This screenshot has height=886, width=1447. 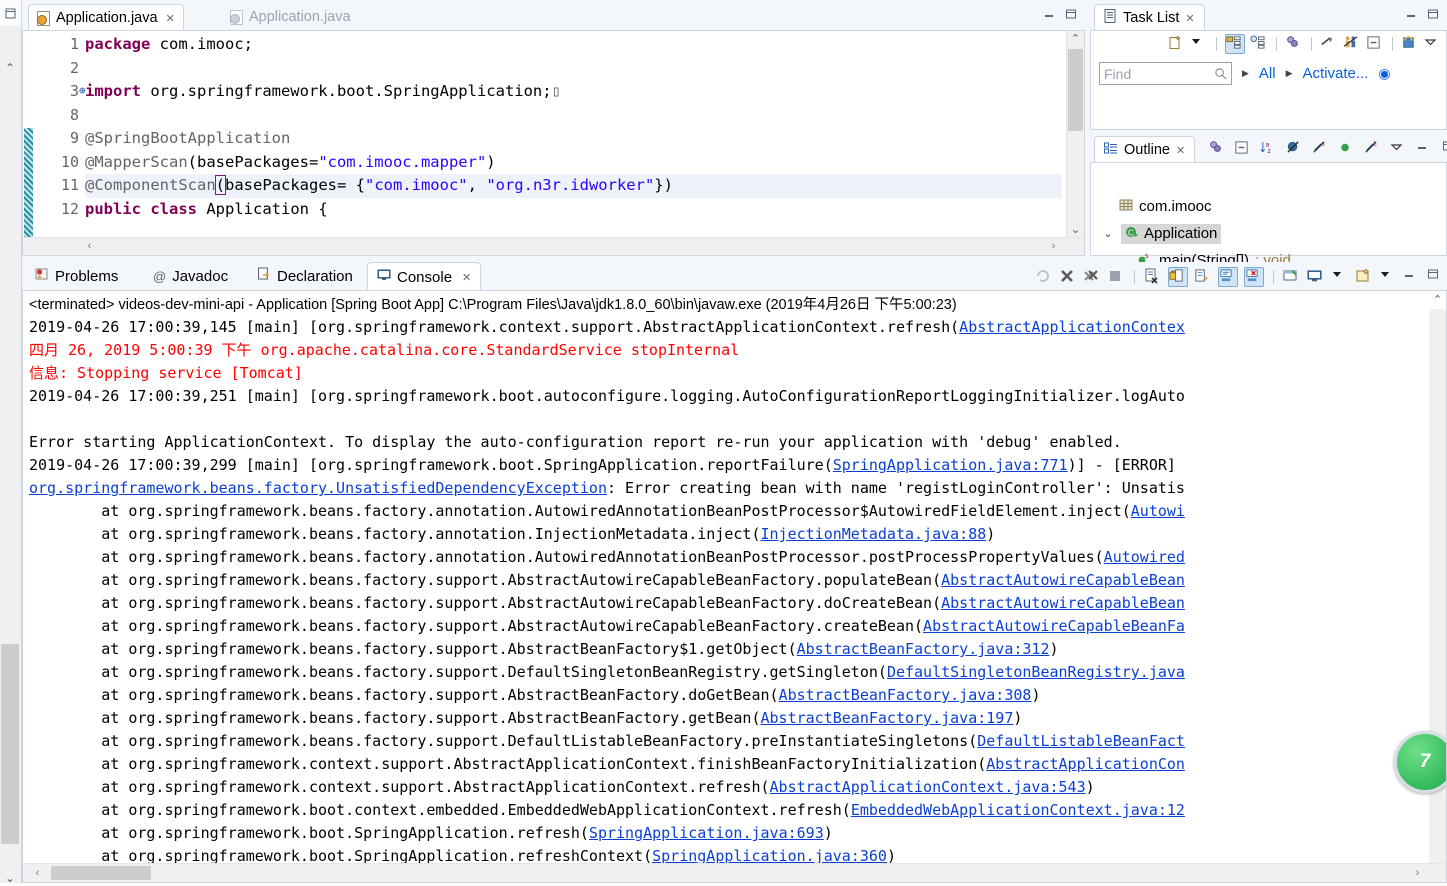 I want to click on relaunch-icon, so click(x=1044, y=277).